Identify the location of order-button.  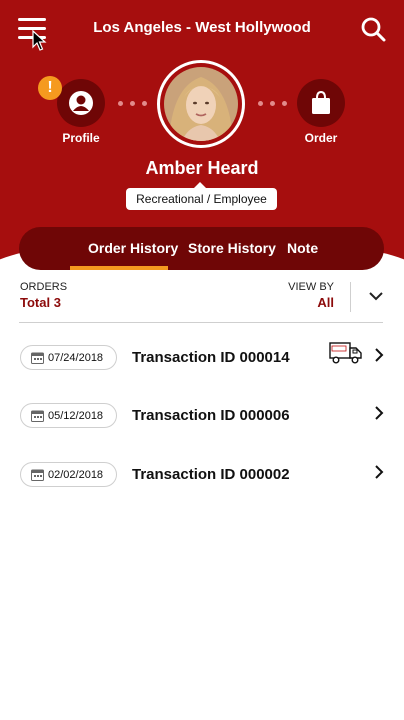
(321, 103).